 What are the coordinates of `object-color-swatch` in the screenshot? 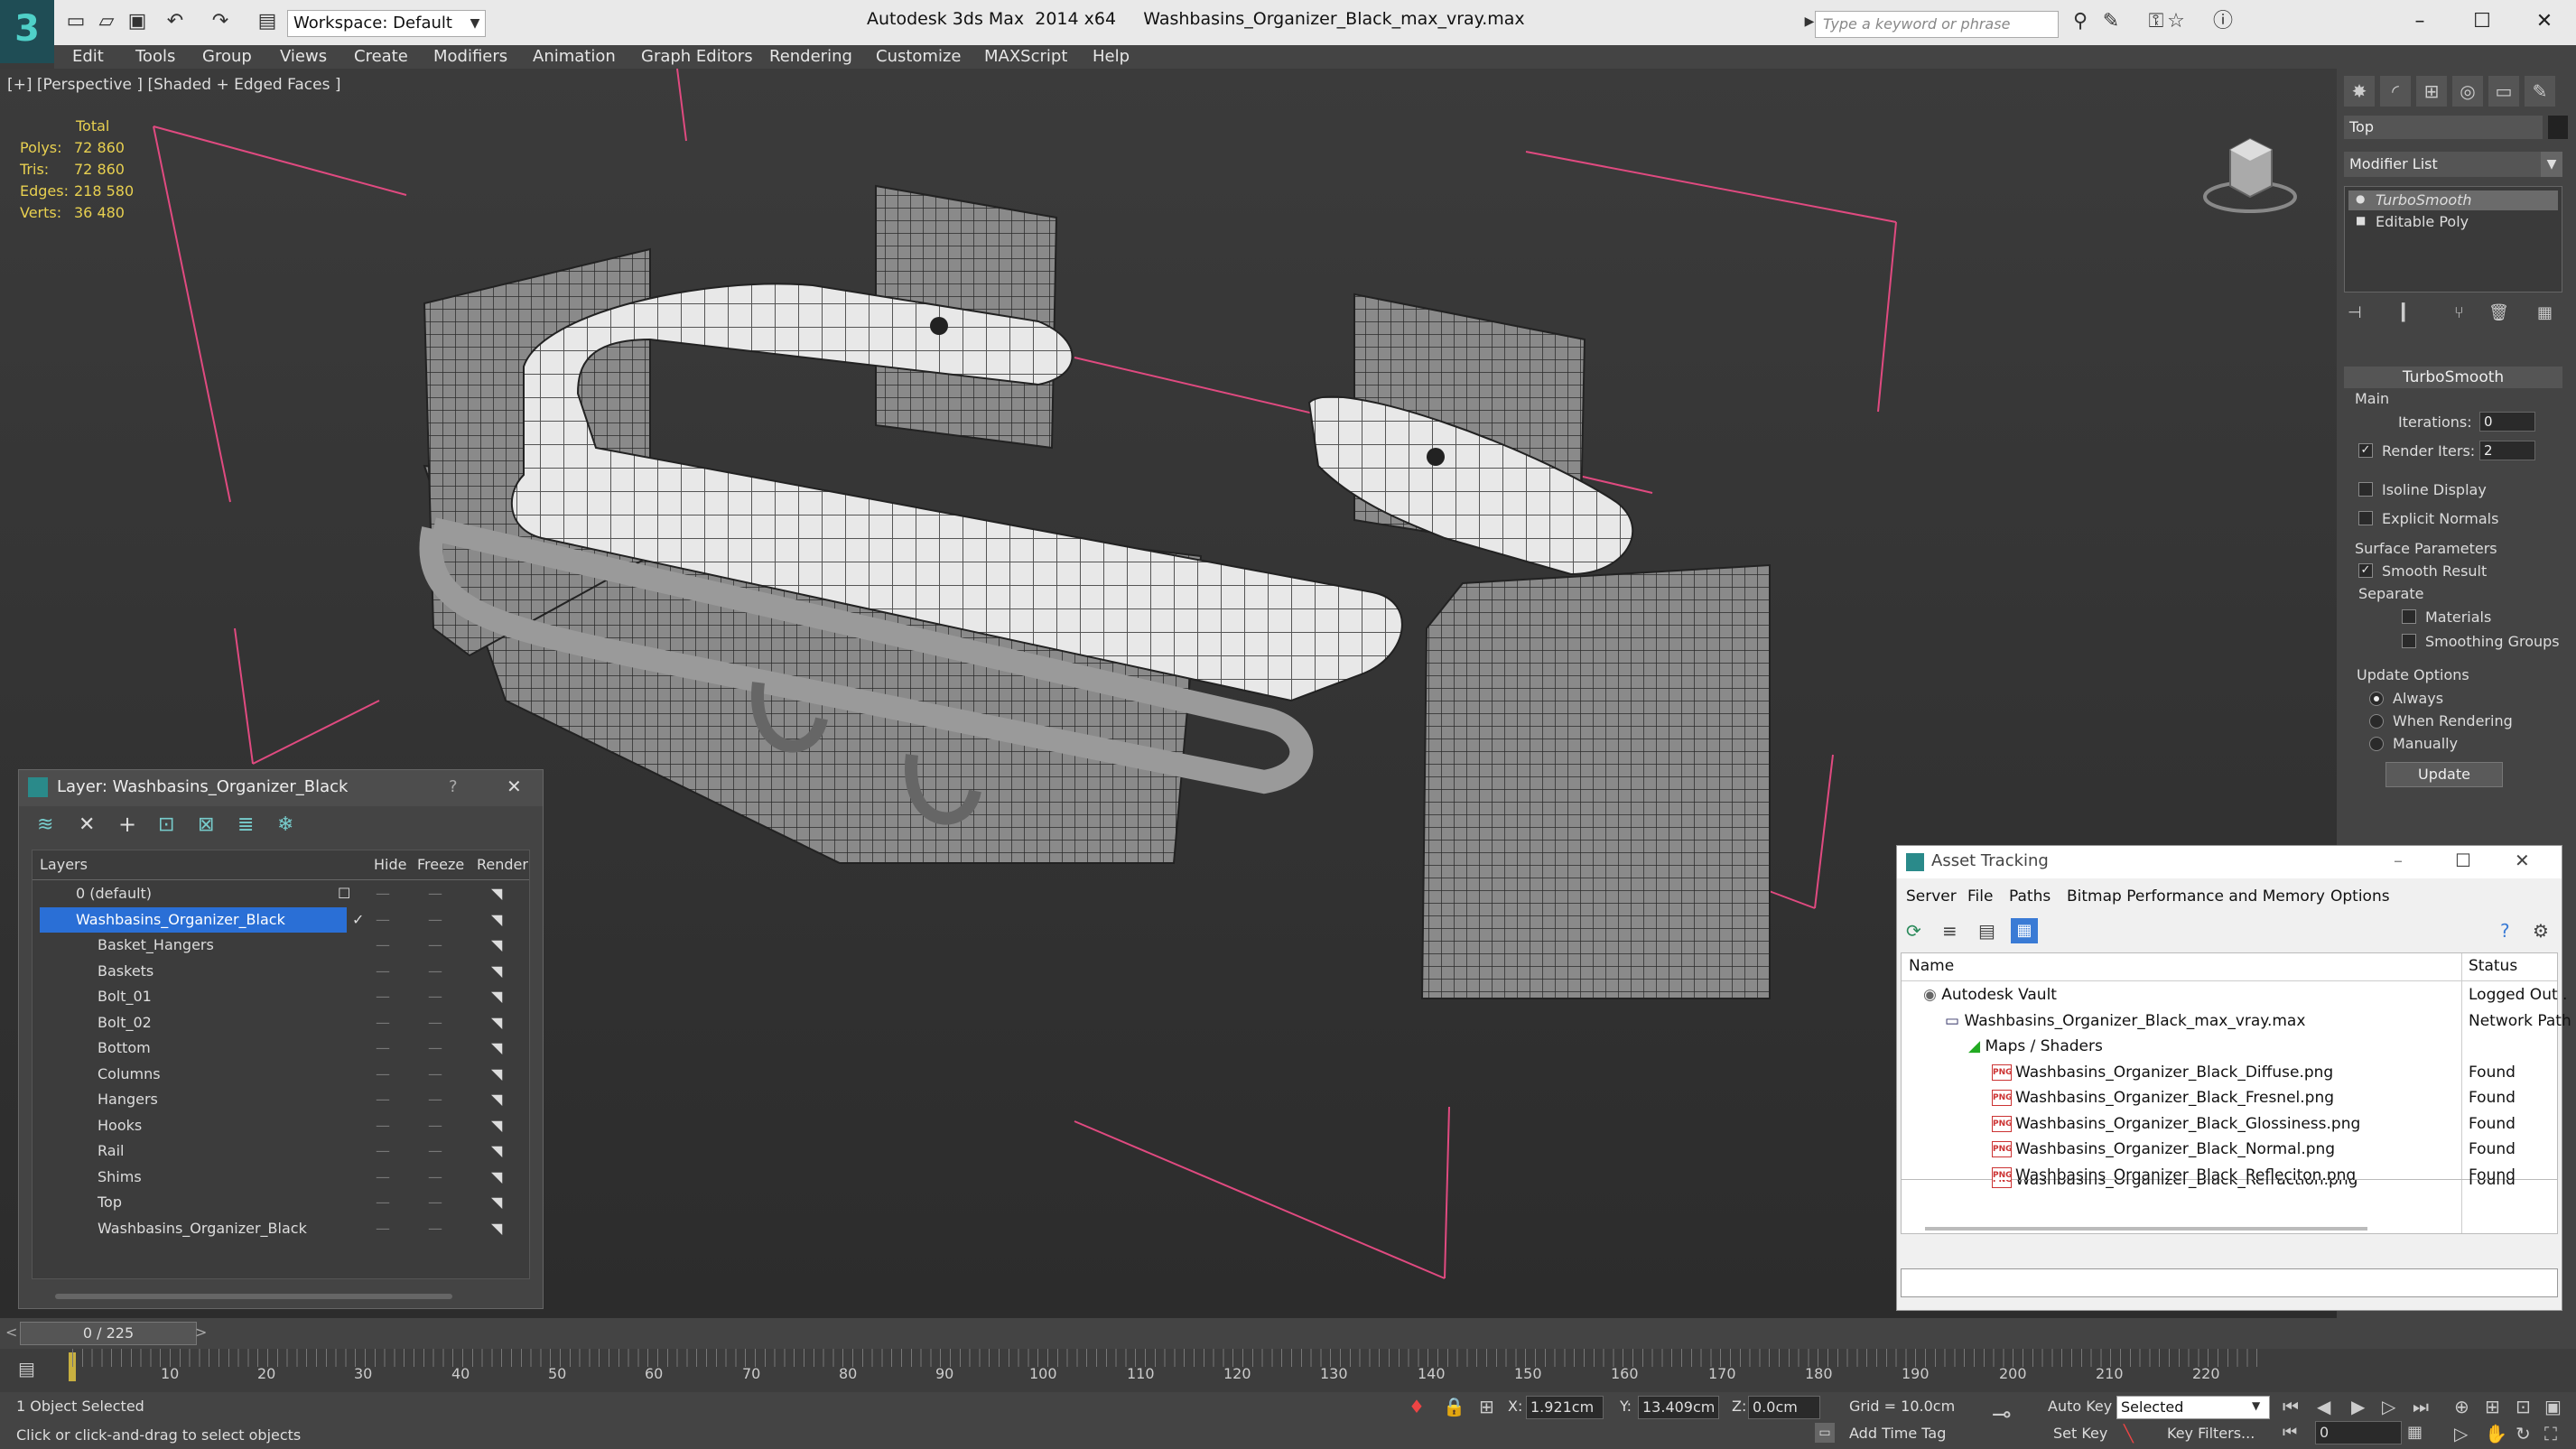 It's located at (2558, 127).